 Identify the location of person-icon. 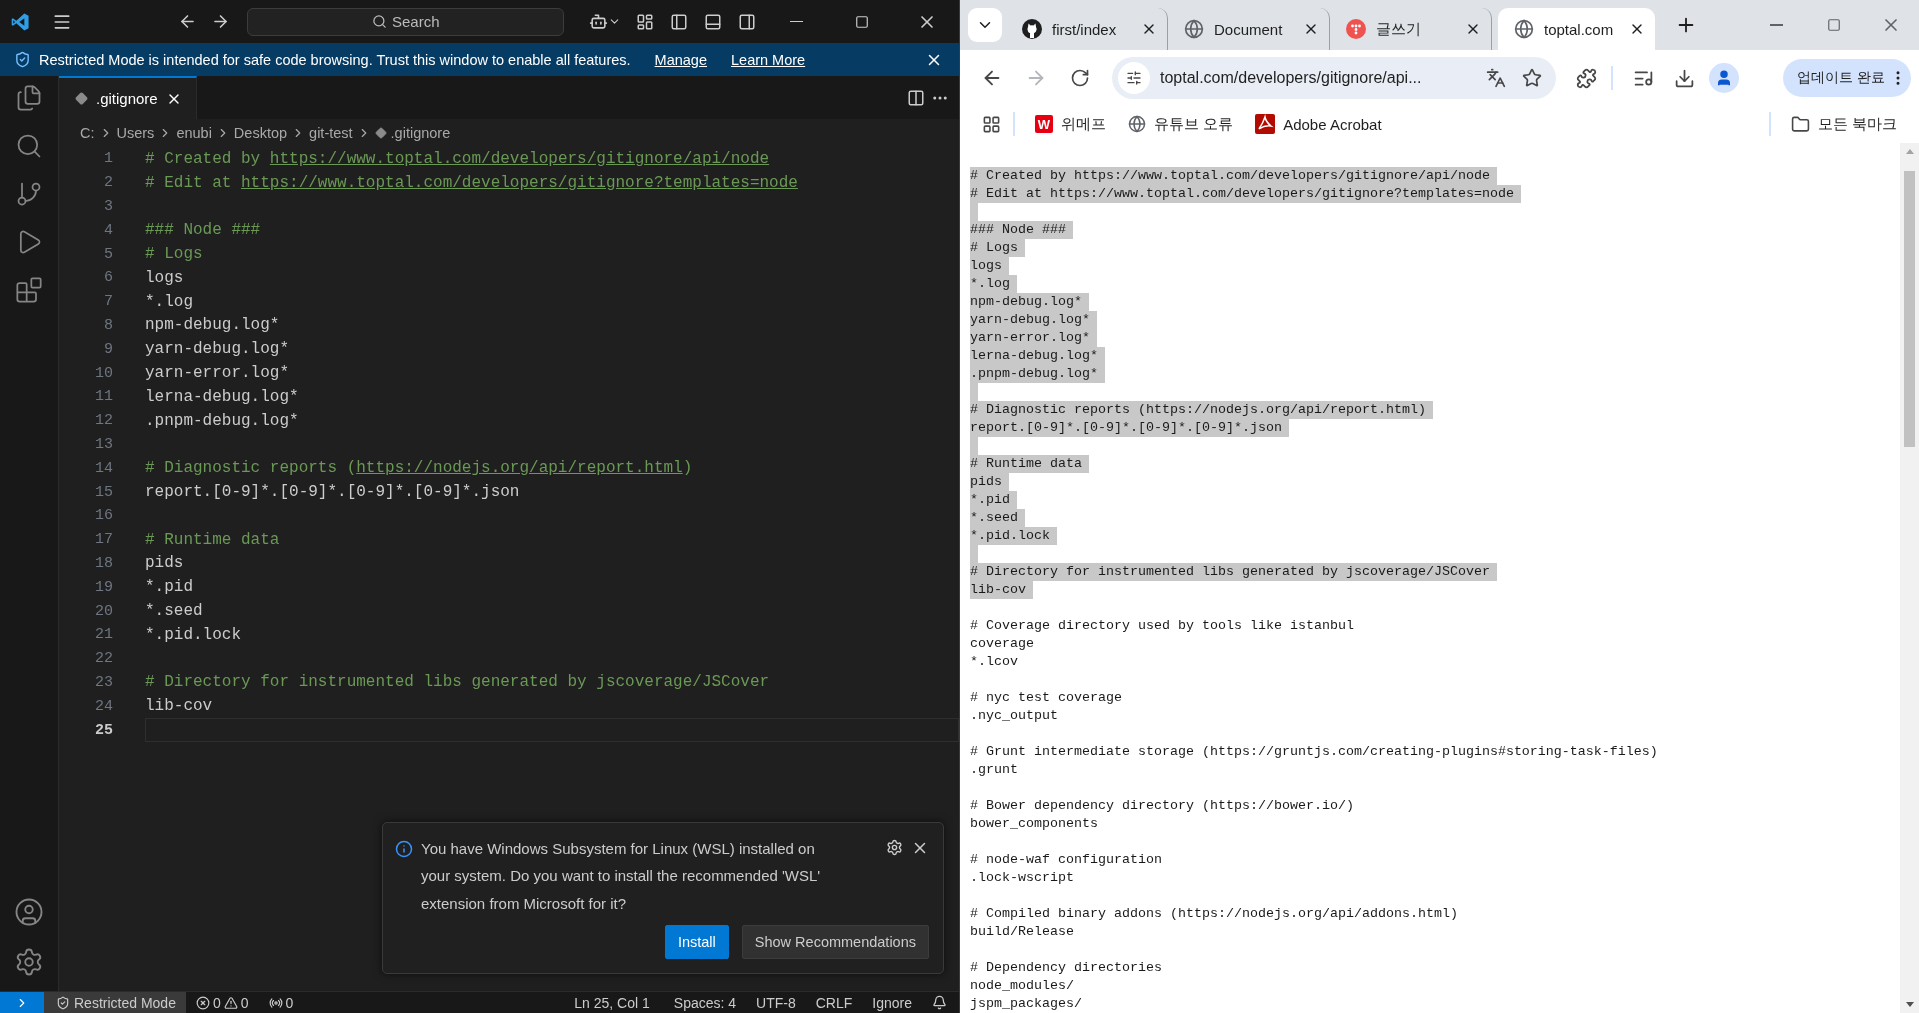
(1724, 78).